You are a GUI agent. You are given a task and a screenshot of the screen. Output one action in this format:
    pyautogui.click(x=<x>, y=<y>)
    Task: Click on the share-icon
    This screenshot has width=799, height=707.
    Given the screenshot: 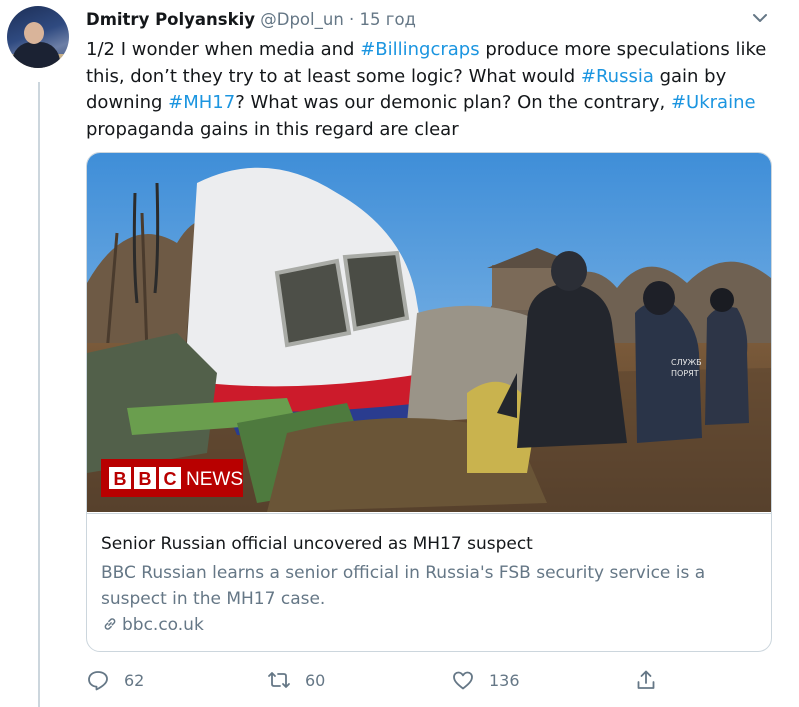 What is the action you would take?
    pyautogui.click(x=646, y=679)
    